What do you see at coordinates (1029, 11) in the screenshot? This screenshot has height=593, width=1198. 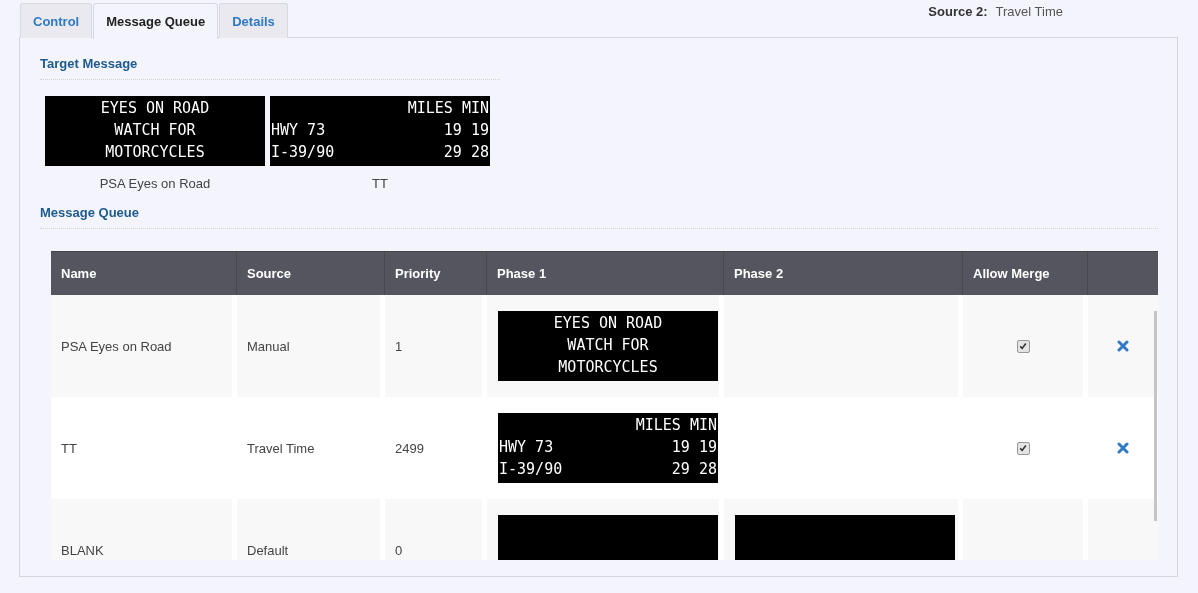 I see `source-value: Travel Time` at bounding box center [1029, 11].